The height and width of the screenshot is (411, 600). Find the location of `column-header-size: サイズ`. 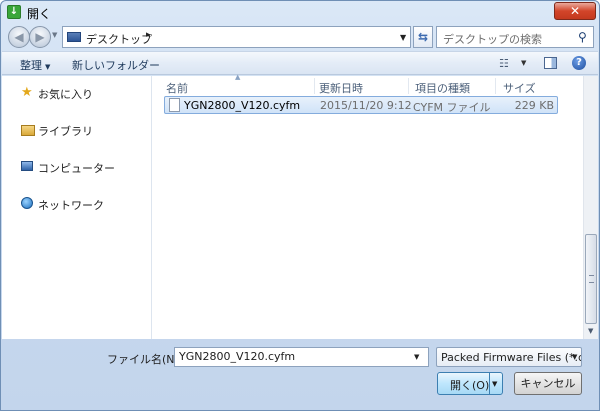

column-header-size: サイズ is located at coordinates (519, 88).